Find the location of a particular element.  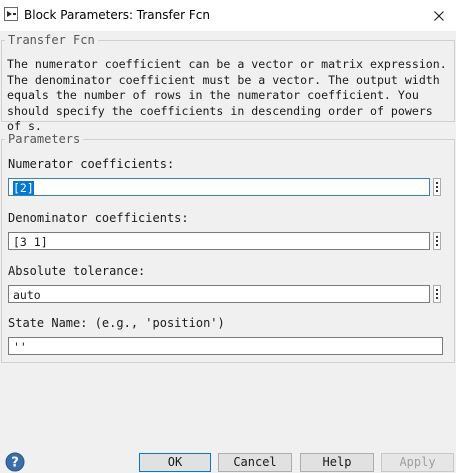

numerator-value: [2] is located at coordinates (23, 188).